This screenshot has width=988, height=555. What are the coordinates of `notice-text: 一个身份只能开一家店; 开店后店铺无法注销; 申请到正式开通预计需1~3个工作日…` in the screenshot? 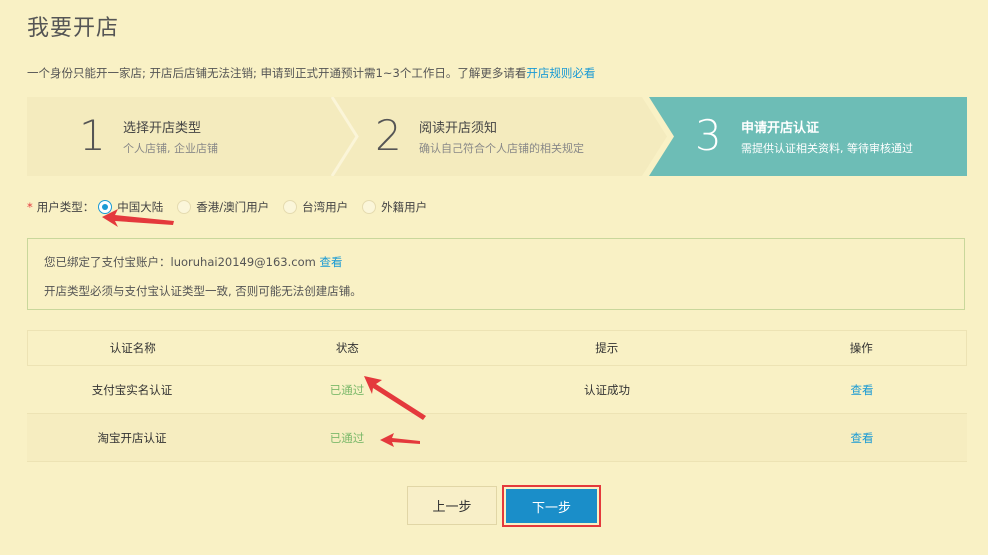 It's located at (311, 73).